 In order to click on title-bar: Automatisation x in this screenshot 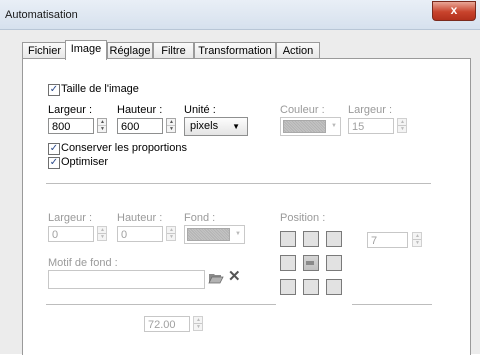, I will do `click(240, 15)`.